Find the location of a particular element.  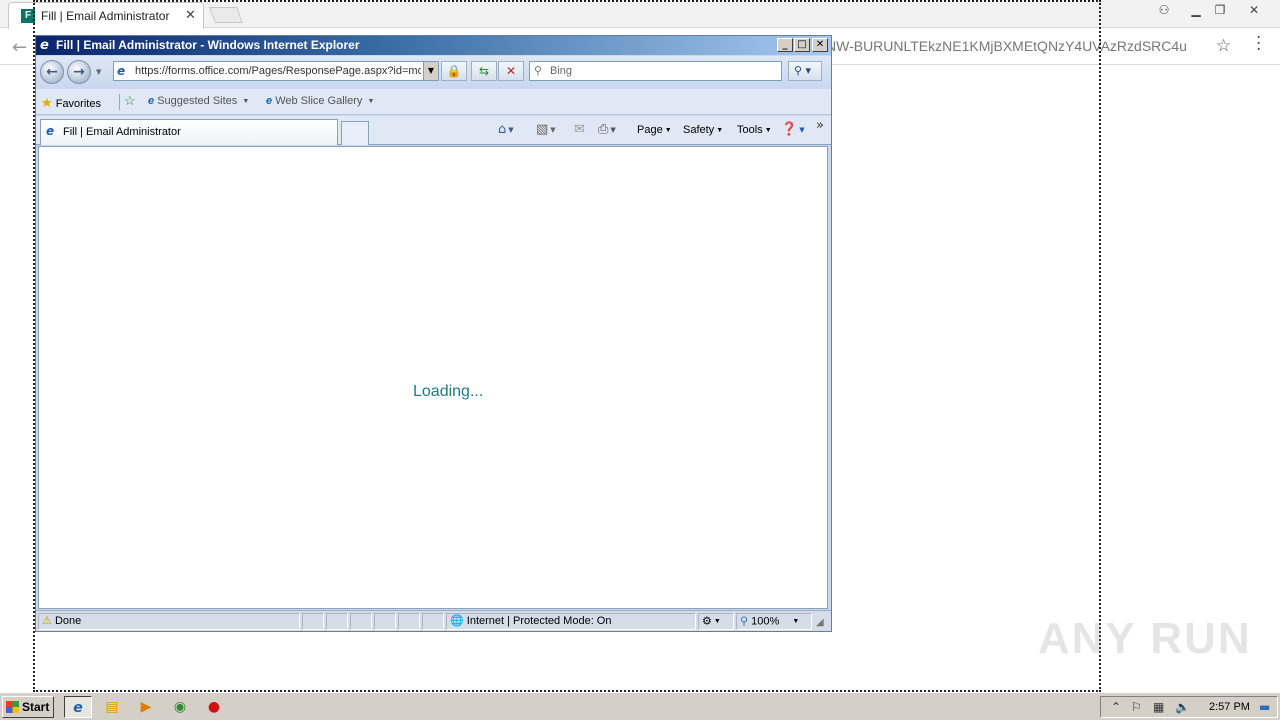

chrome-tab: F Fill | Email Administrator ✕ is located at coordinates (106, 15).